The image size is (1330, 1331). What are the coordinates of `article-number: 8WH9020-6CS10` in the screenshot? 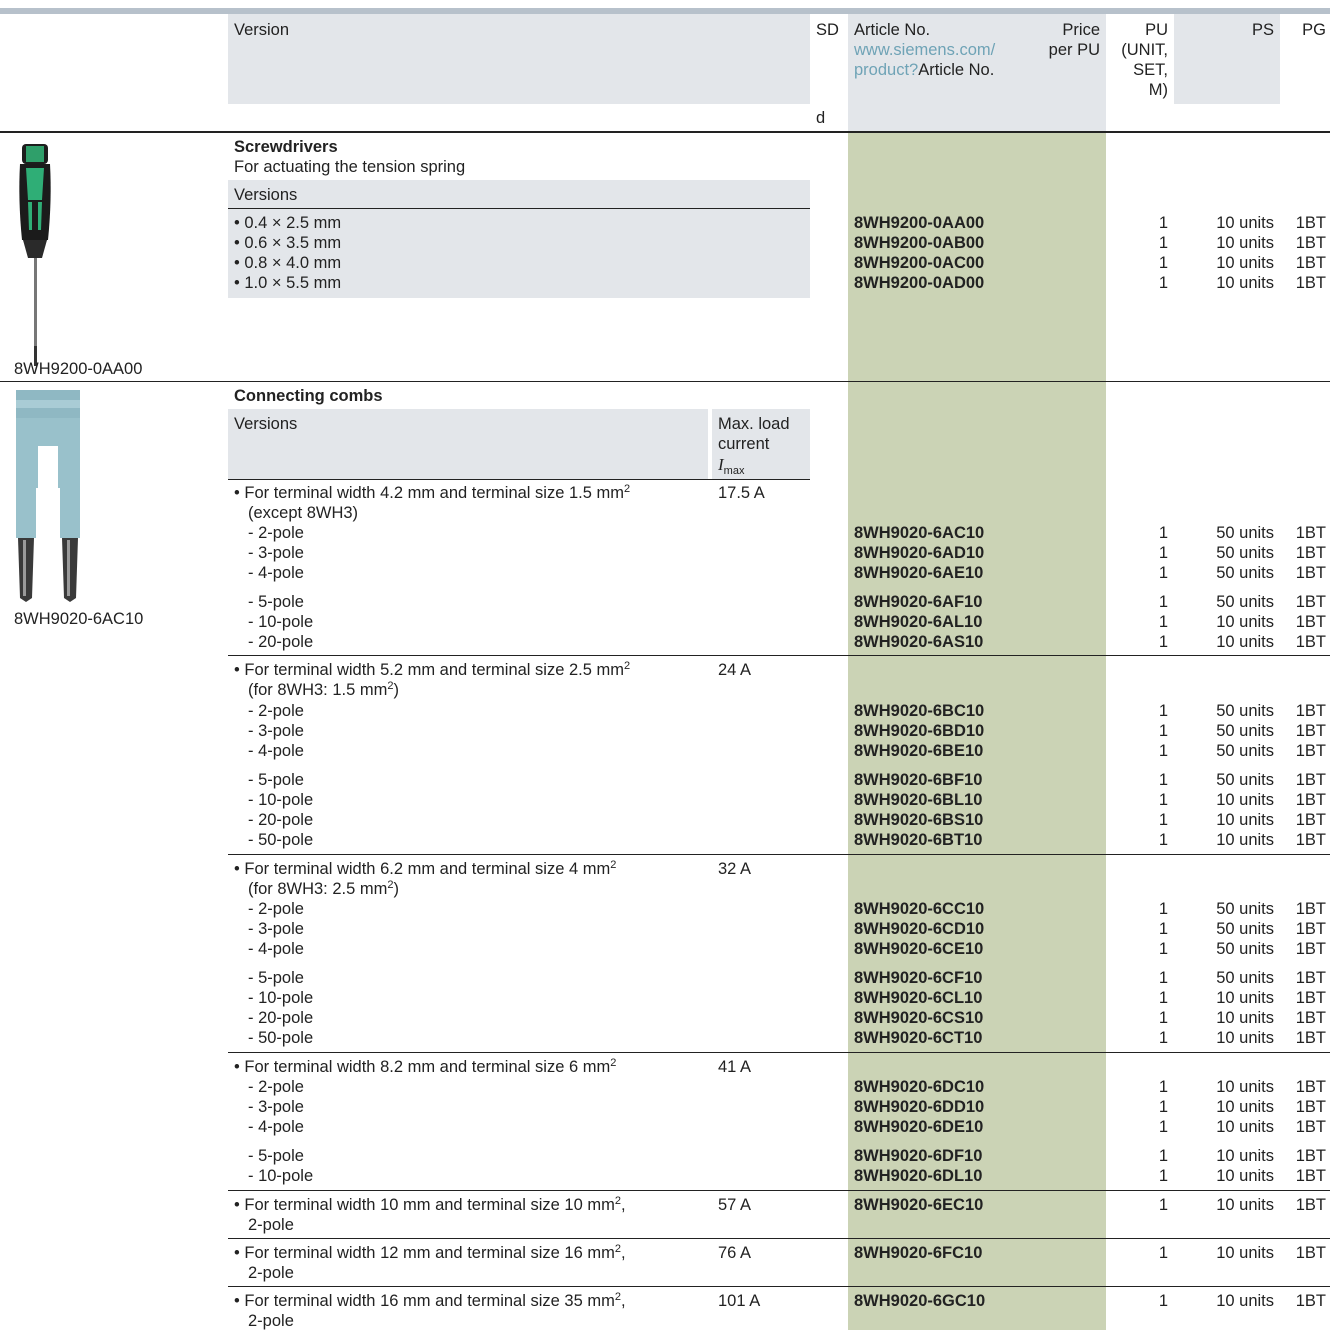 It's located at (919, 1018).